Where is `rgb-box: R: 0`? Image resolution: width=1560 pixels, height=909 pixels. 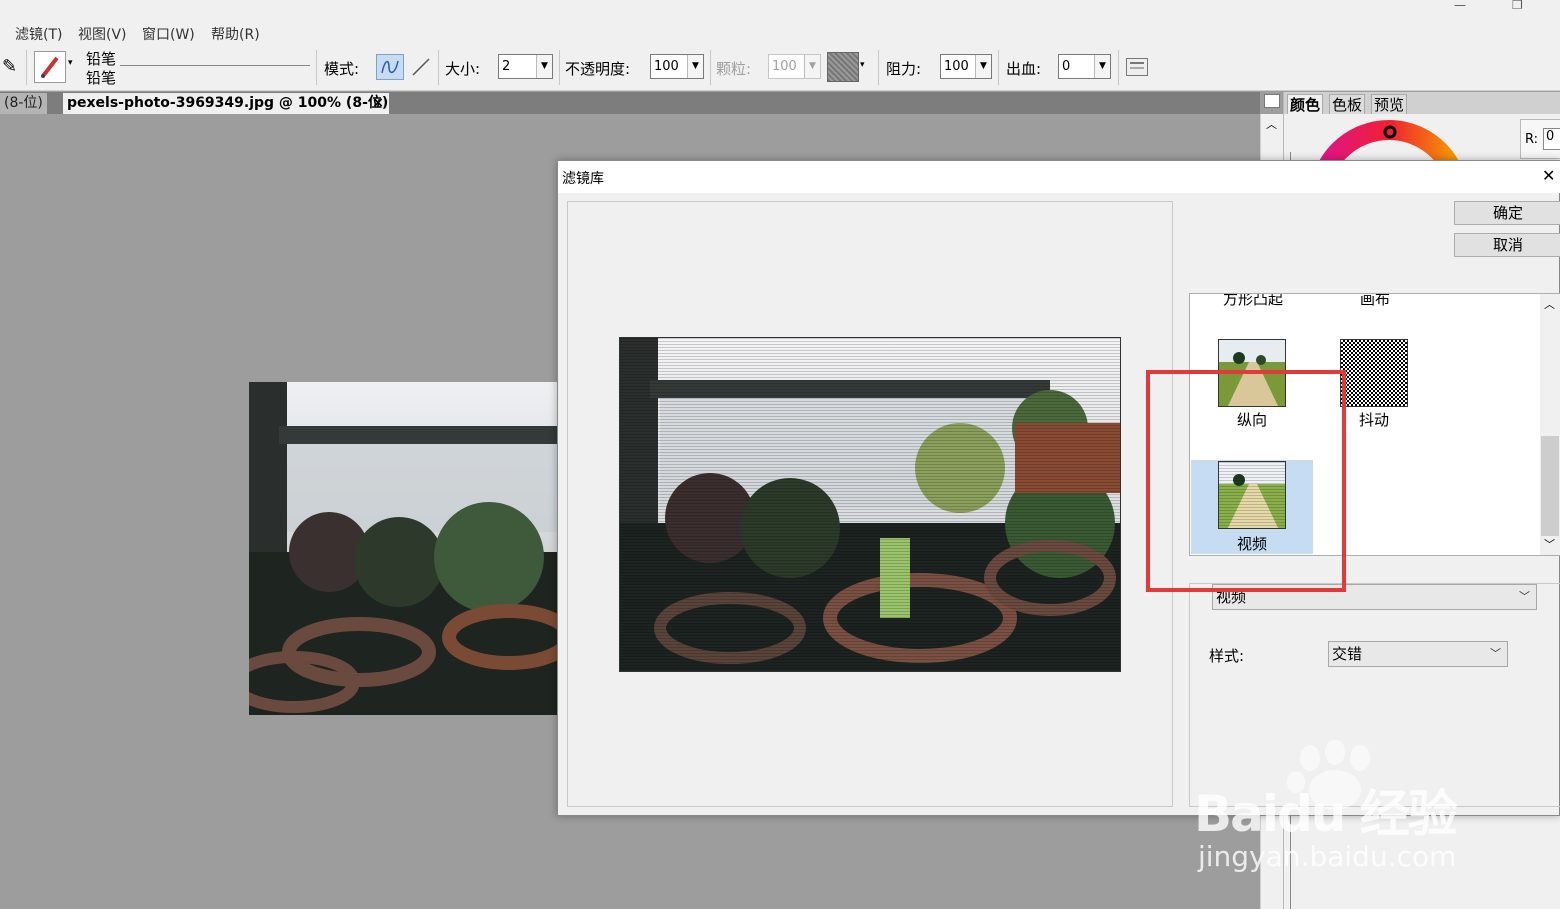
rgb-box: R: 0 is located at coordinates (1540, 139).